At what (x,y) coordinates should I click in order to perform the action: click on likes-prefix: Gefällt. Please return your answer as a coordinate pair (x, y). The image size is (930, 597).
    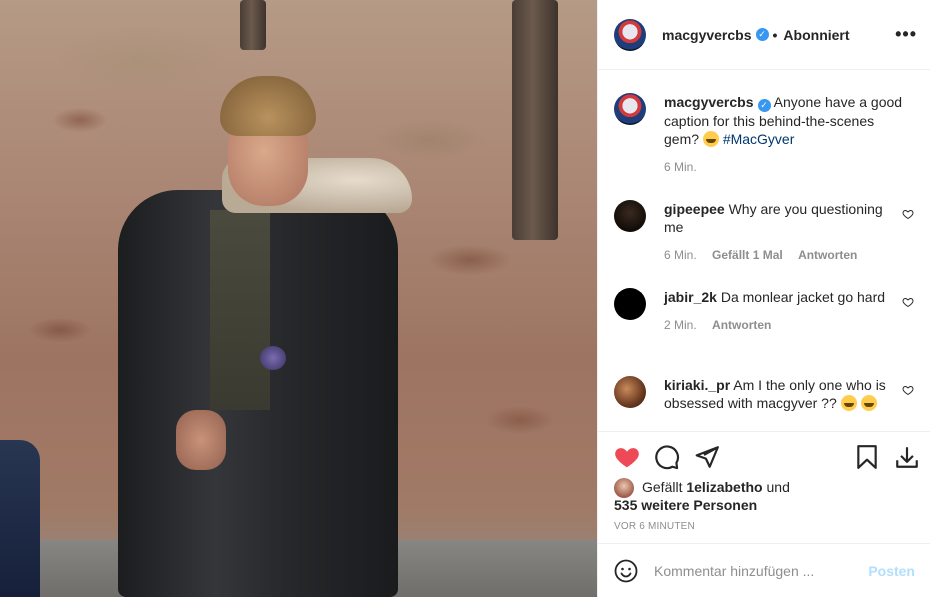
    Looking at the image, I should click on (662, 487).